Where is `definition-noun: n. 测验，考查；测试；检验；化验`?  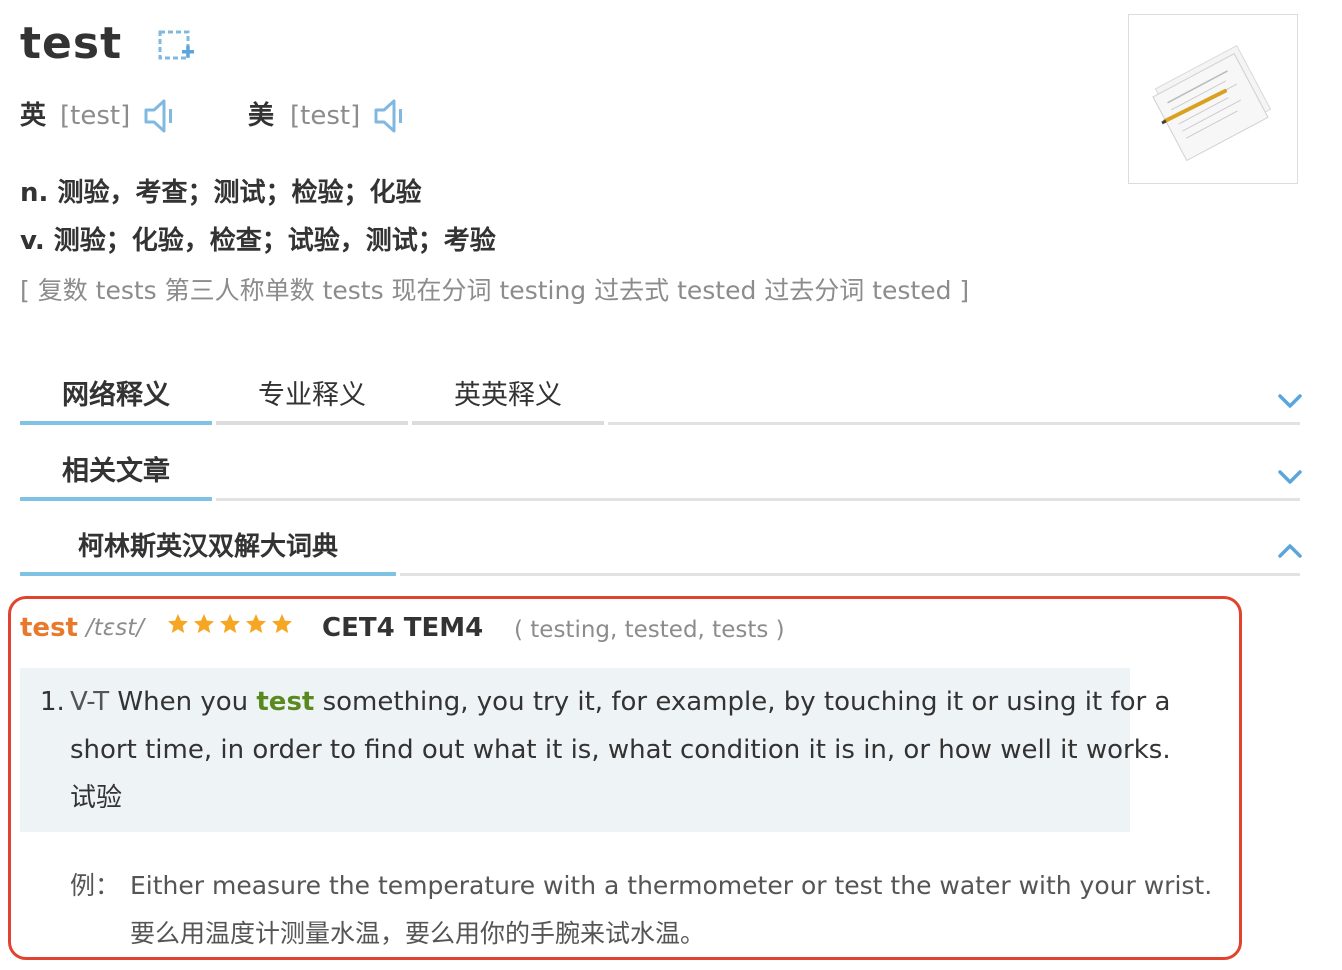
definition-noun: n. 测验，考查；测试；检验；化验 is located at coordinates (221, 193).